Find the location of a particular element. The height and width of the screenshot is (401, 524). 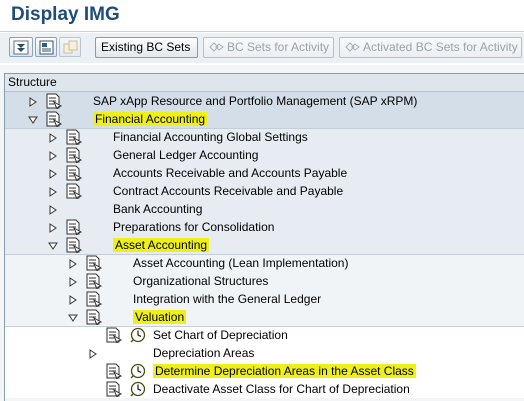

bc-sets-for-activity-button: BC Sets for Activity is located at coordinates (268, 47).